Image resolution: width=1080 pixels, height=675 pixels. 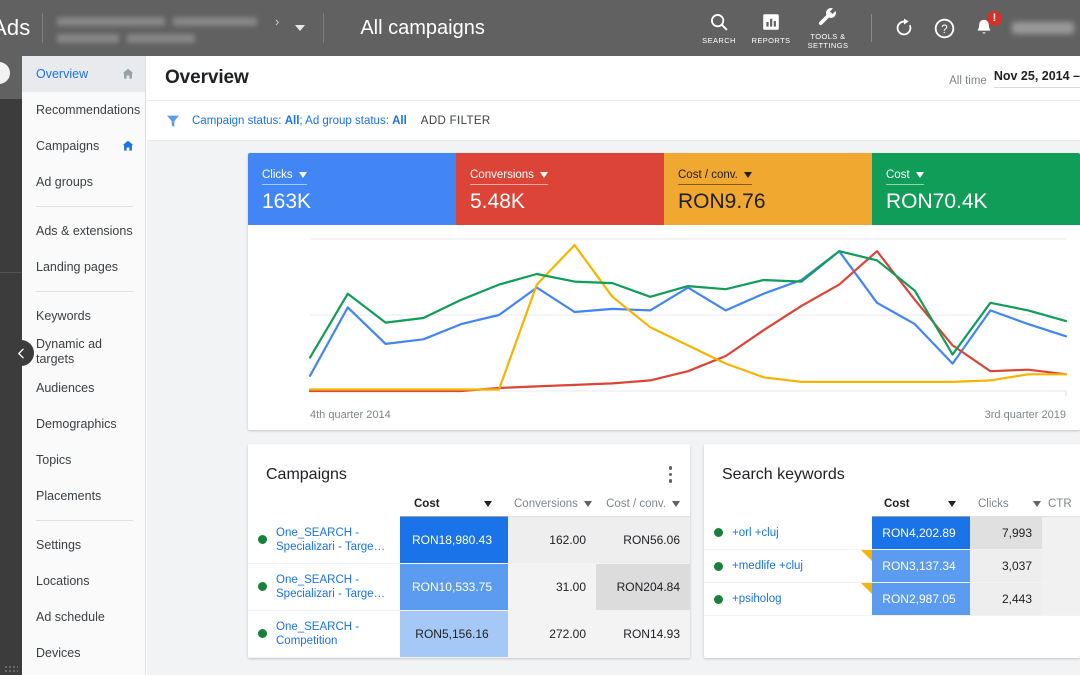 I want to click on account-name-redacted, so click(x=111, y=21).